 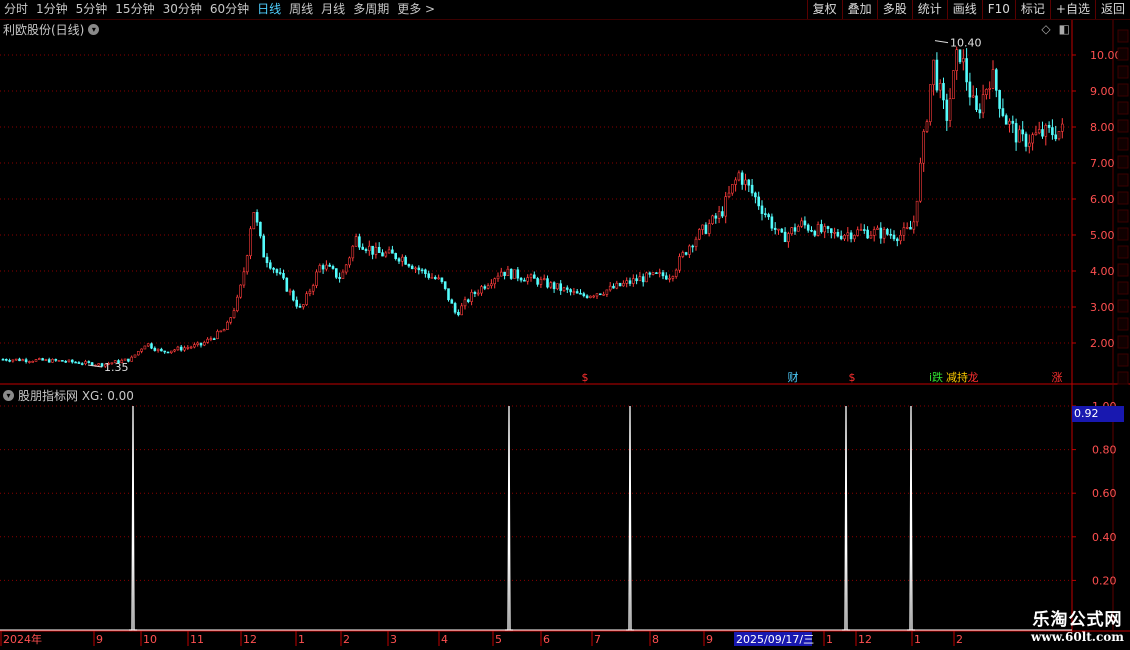 What do you see at coordinates (8, 395) in the screenshot?
I see `chevron-down-icon: ▾` at bounding box center [8, 395].